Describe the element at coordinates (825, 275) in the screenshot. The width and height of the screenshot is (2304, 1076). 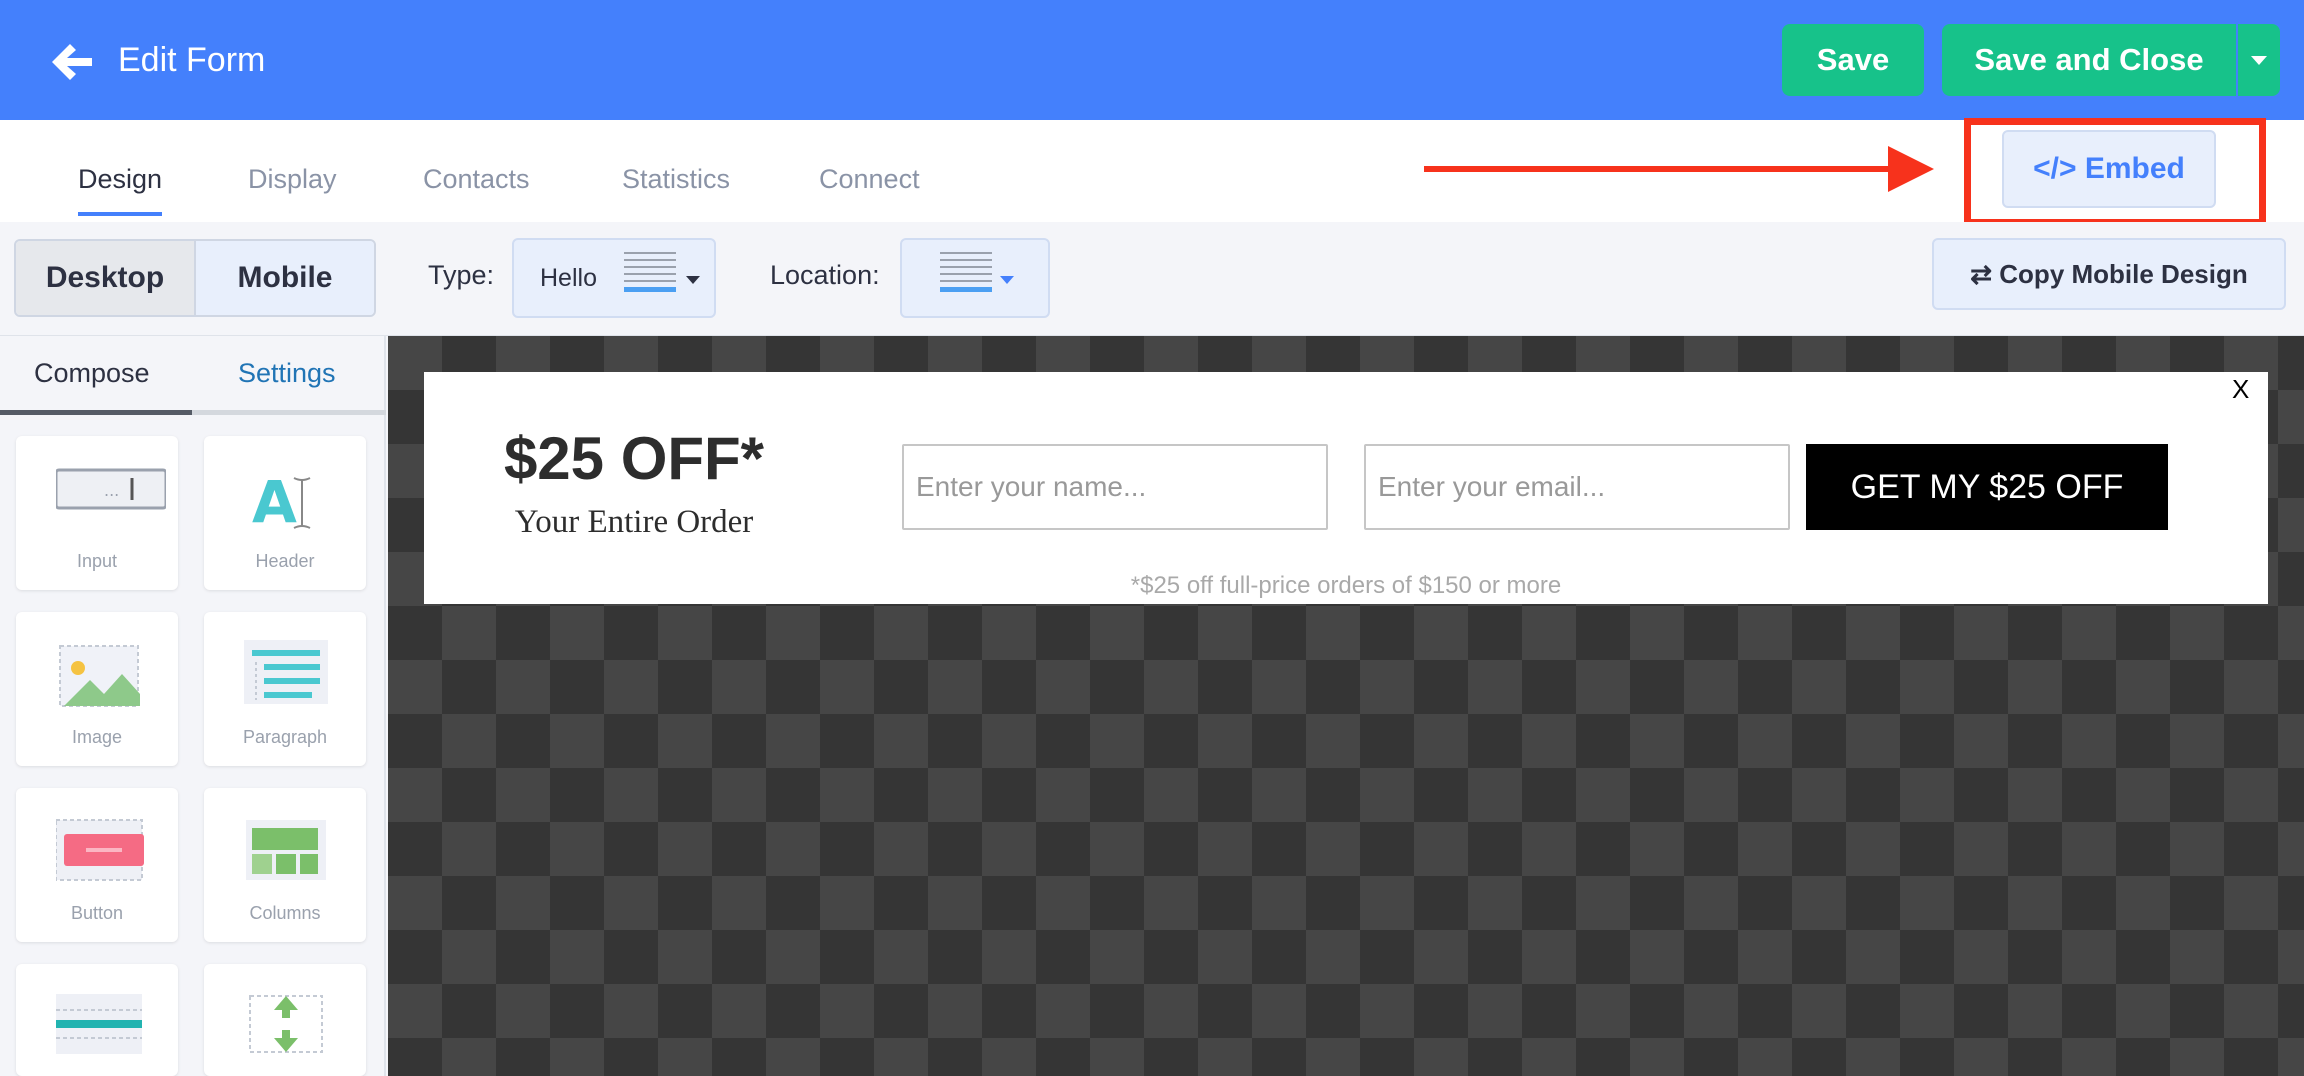
I see `location-label: Location:` at that location.